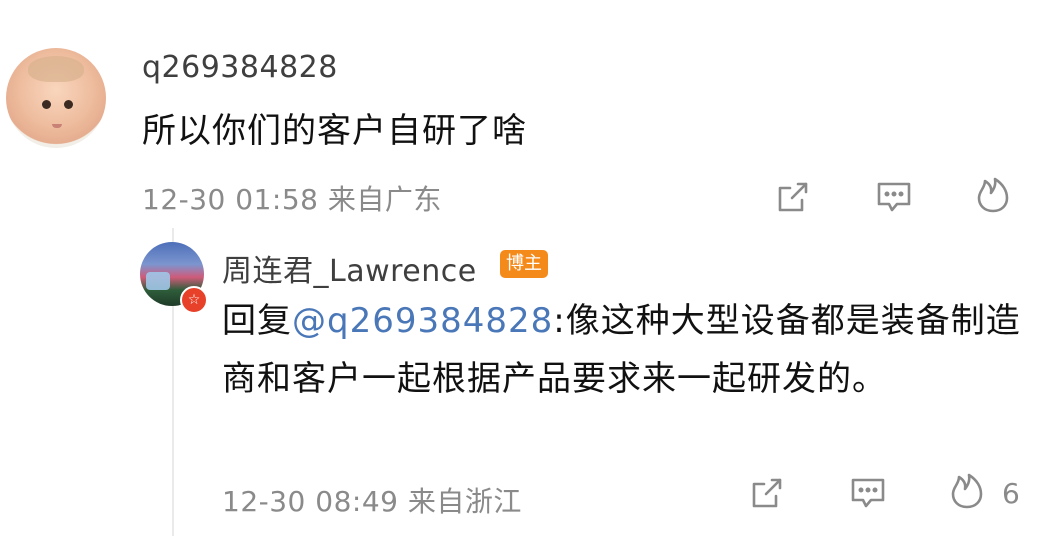 This screenshot has height=536, width=1043. What do you see at coordinates (767, 493) in the screenshot?
I see `reply-share-icon` at bounding box center [767, 493].